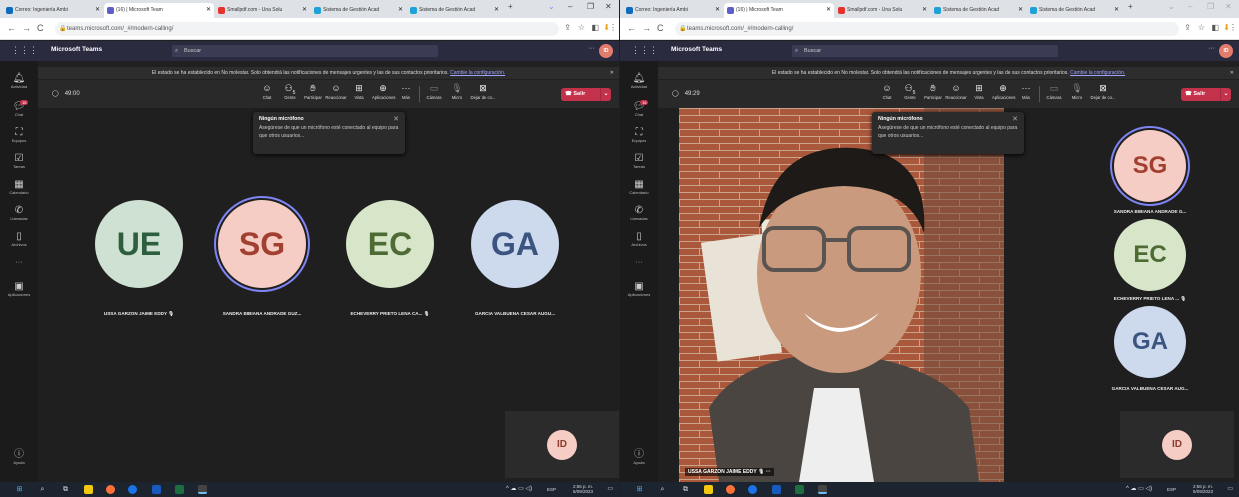 Image resolution: width=1239 pixels, height=497 pixels. Describe the element at coordinates (510, 6) in the screenshot. I see `new-tab-button: +` at that location.